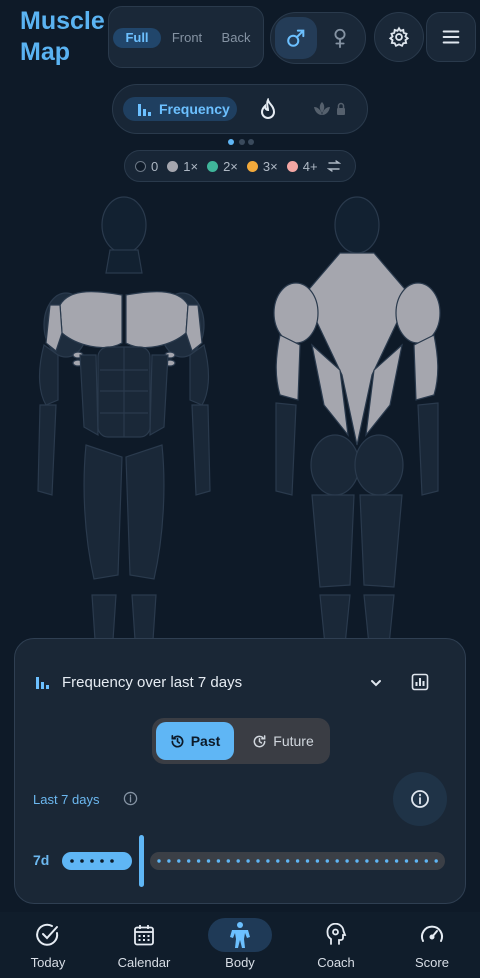  What do you see at coordinates (335, 465) in the screenshot?
I see `back-glute-left` at bounding box center [335, 465].